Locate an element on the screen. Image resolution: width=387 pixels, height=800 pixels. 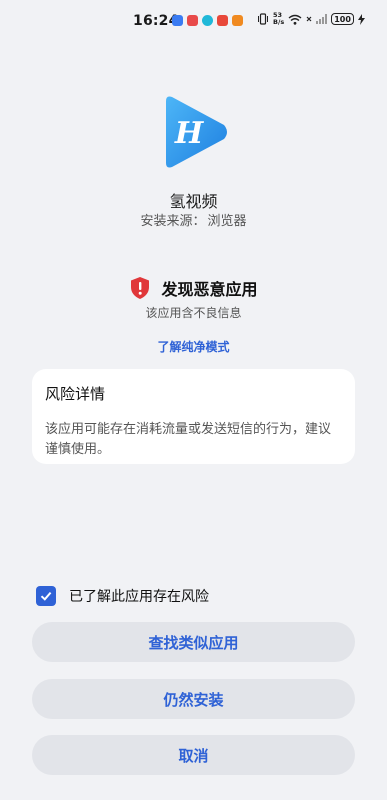
install-source: 安装来源： 浏览器 is located at coordinates (193, 219).